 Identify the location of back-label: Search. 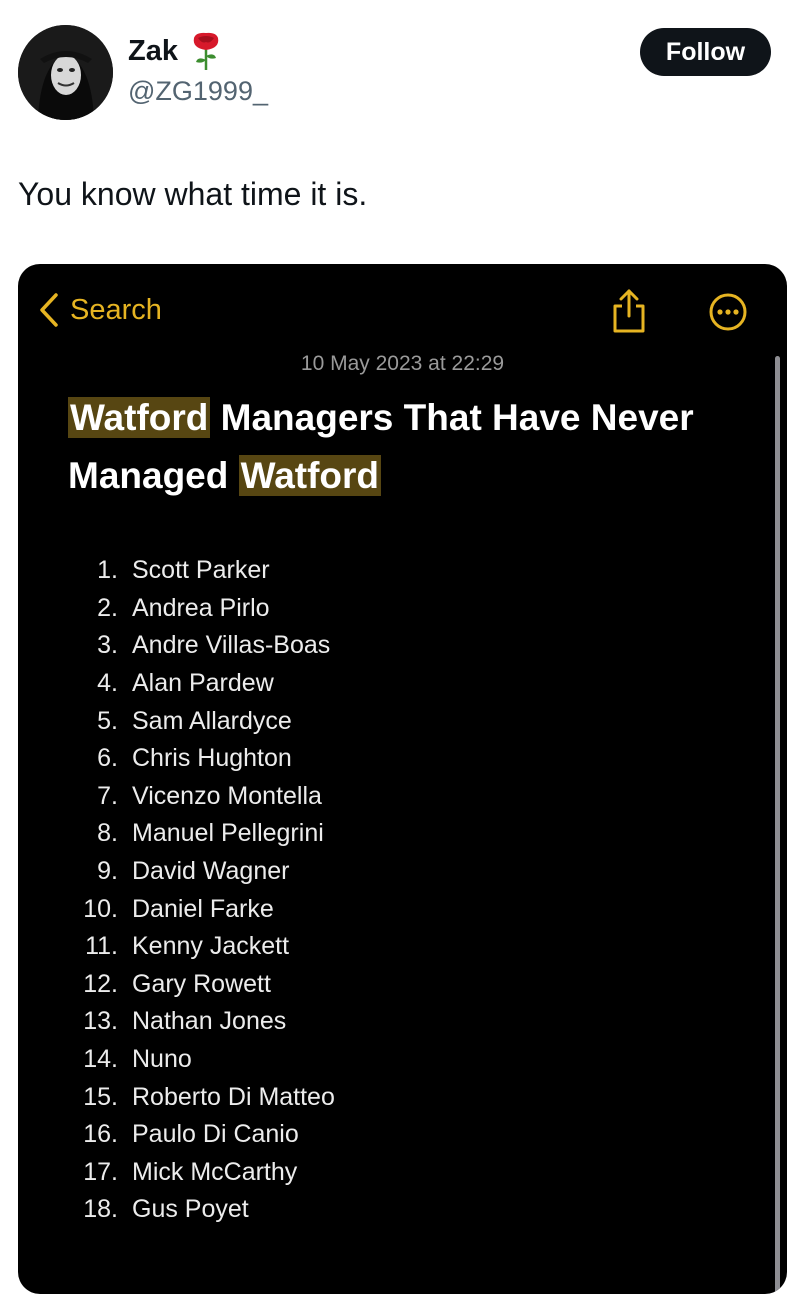
(116, 309).